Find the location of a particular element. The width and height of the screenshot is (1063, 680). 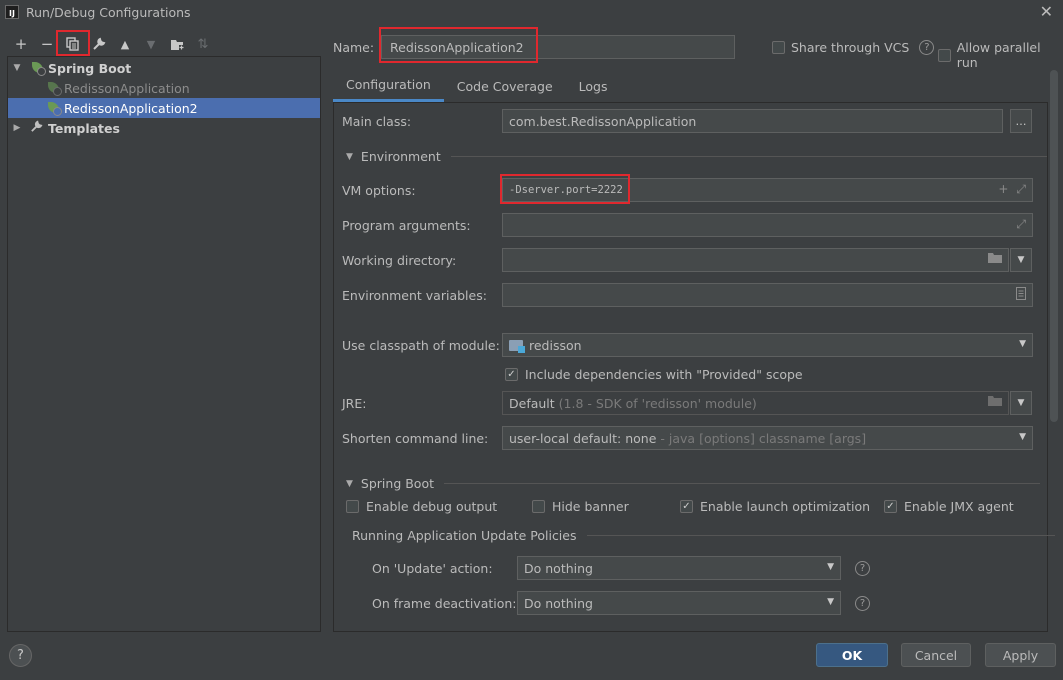

working-dir-input is located at coordinates (755, 260).